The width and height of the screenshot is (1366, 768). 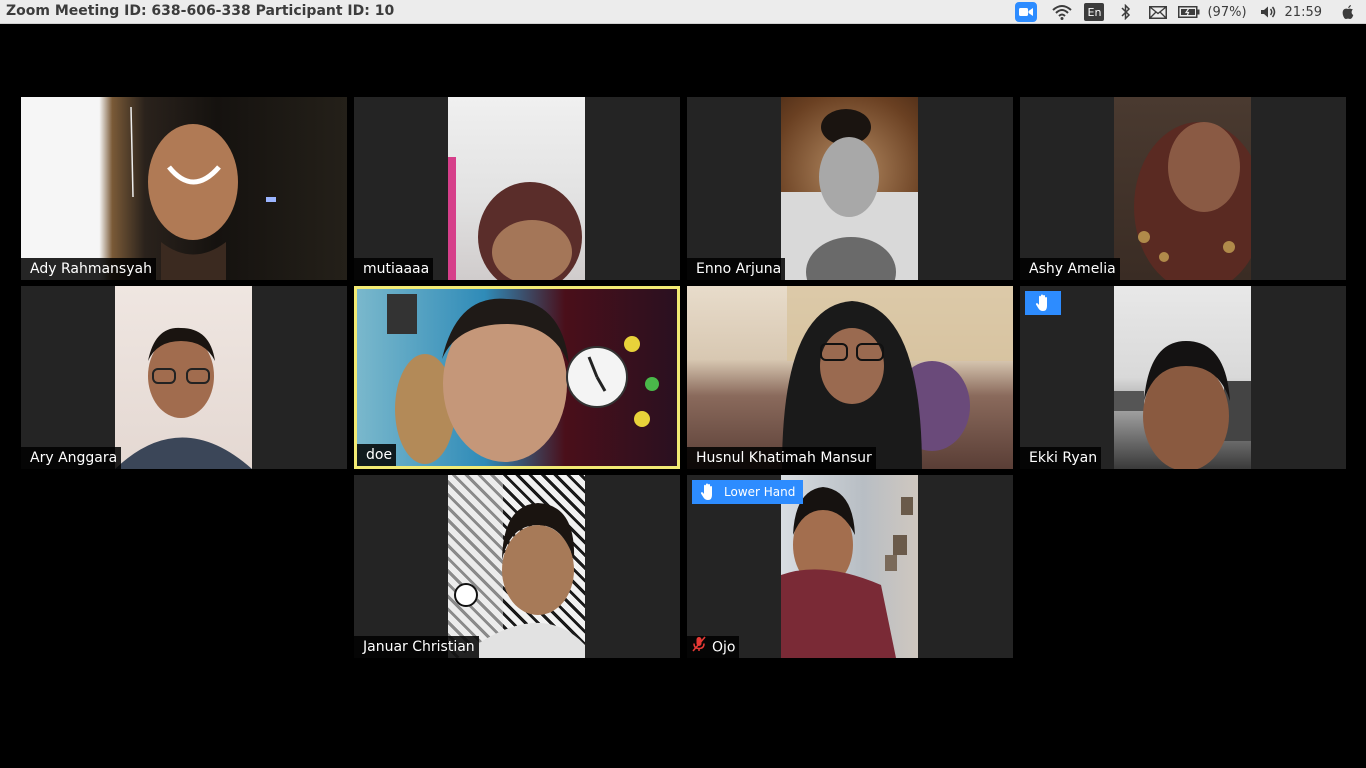 I want to click on participant-name: Ady Rahmansyah, so click(x=88, y=269).